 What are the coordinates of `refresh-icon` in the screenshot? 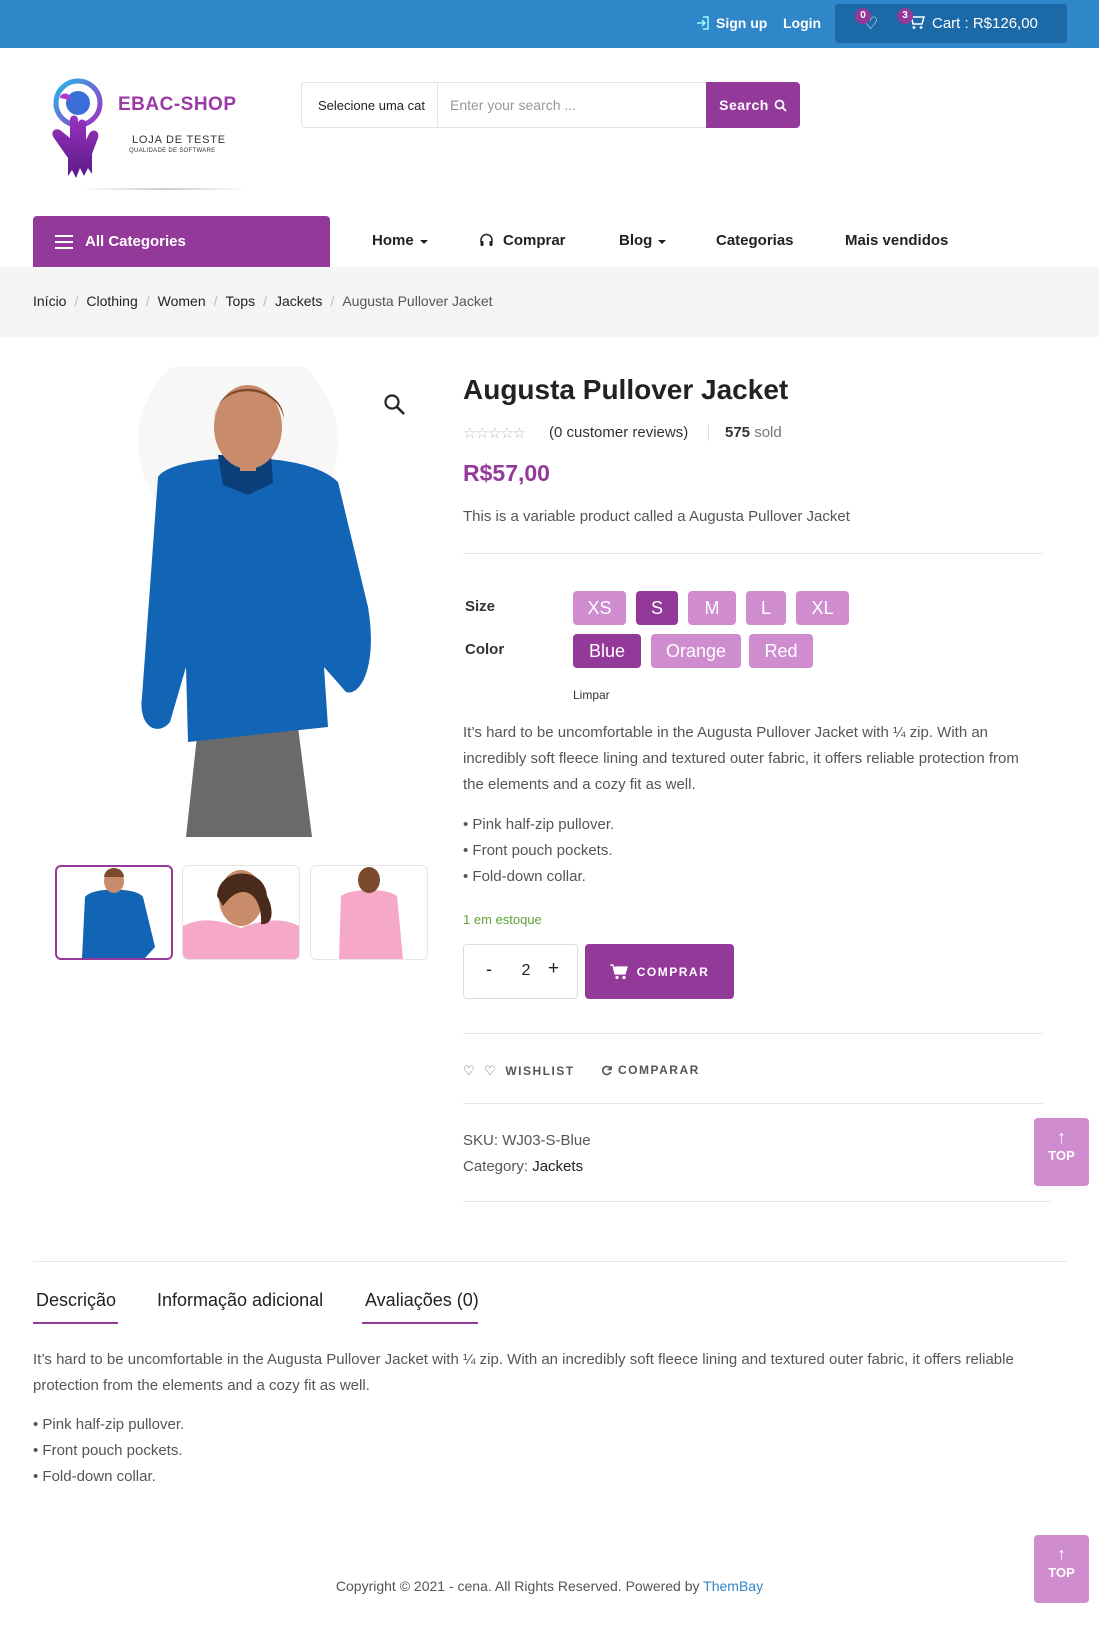 It's located at (607, 1070).